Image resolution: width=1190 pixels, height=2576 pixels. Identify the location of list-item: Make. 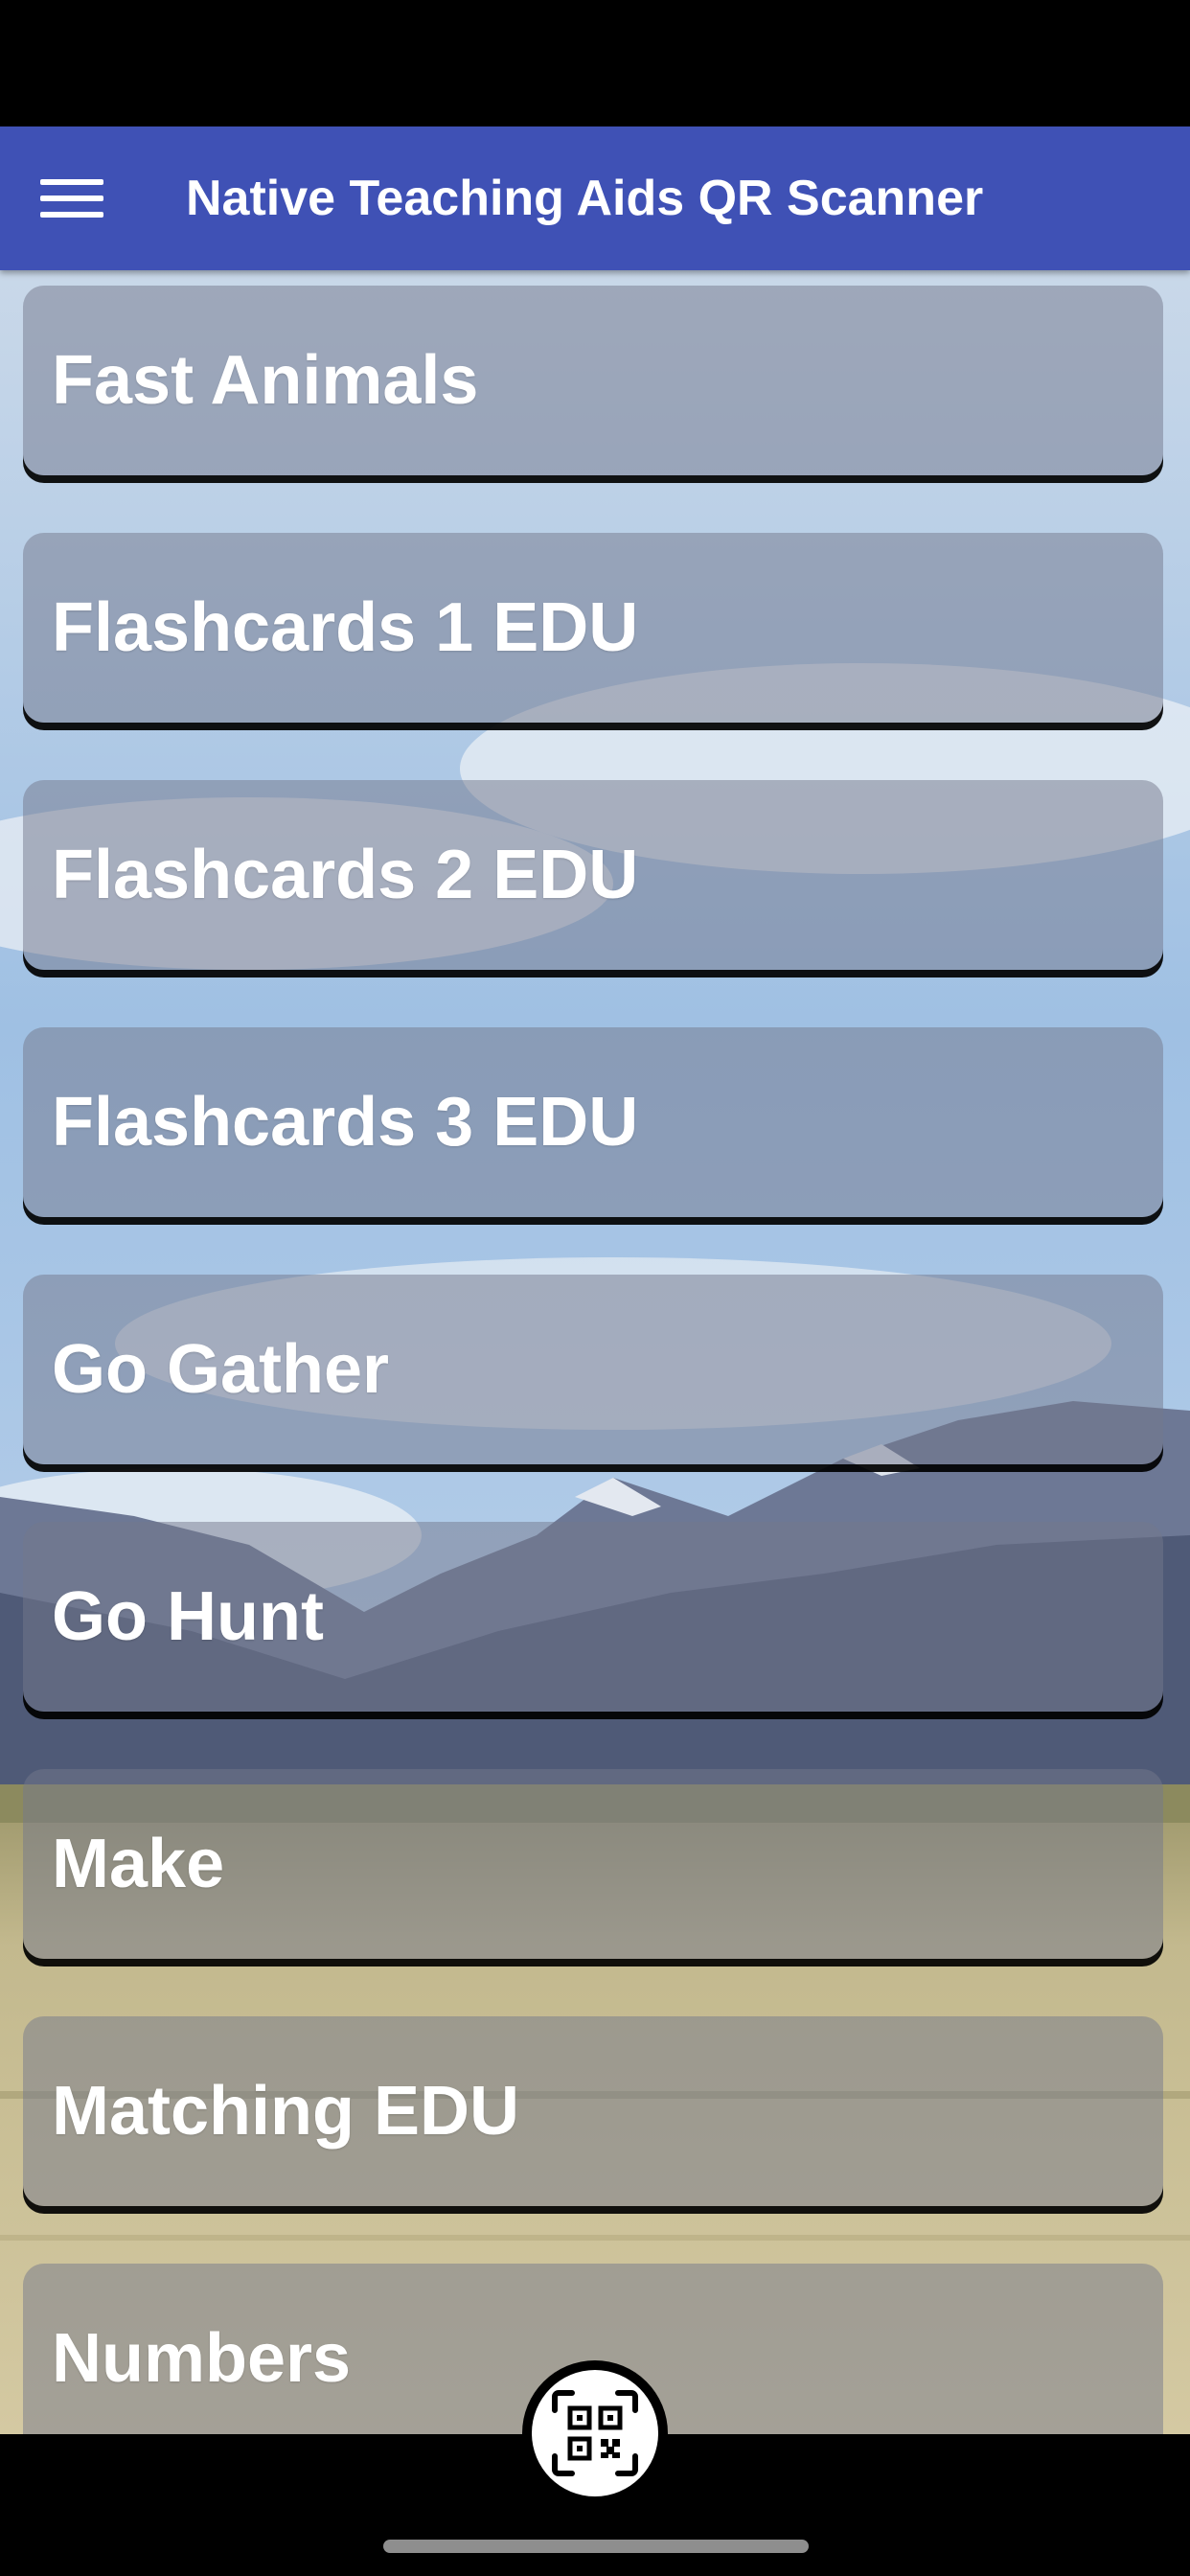
(593, 1864).